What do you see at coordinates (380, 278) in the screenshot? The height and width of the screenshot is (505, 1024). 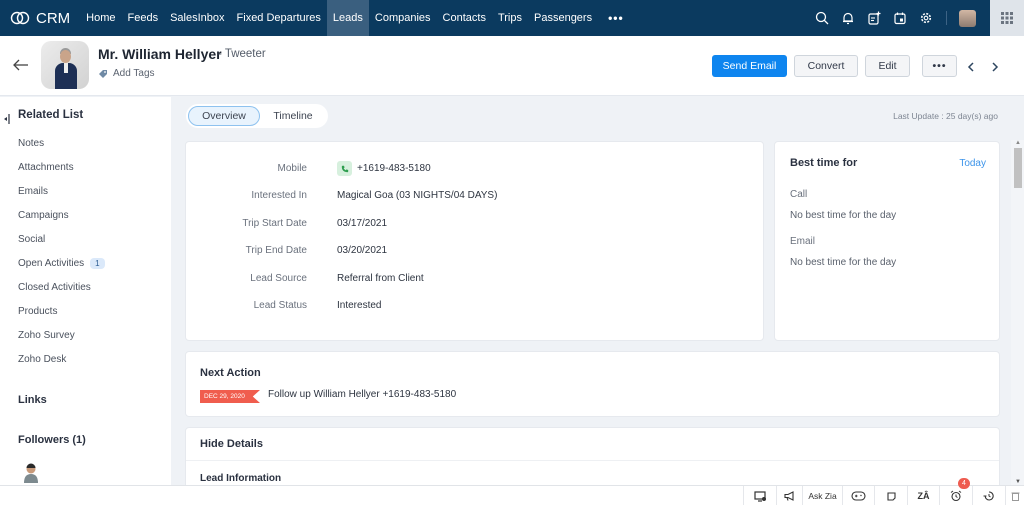 I see `field-value-lead-source: Referral from Client` at bounding box center [380, 278].